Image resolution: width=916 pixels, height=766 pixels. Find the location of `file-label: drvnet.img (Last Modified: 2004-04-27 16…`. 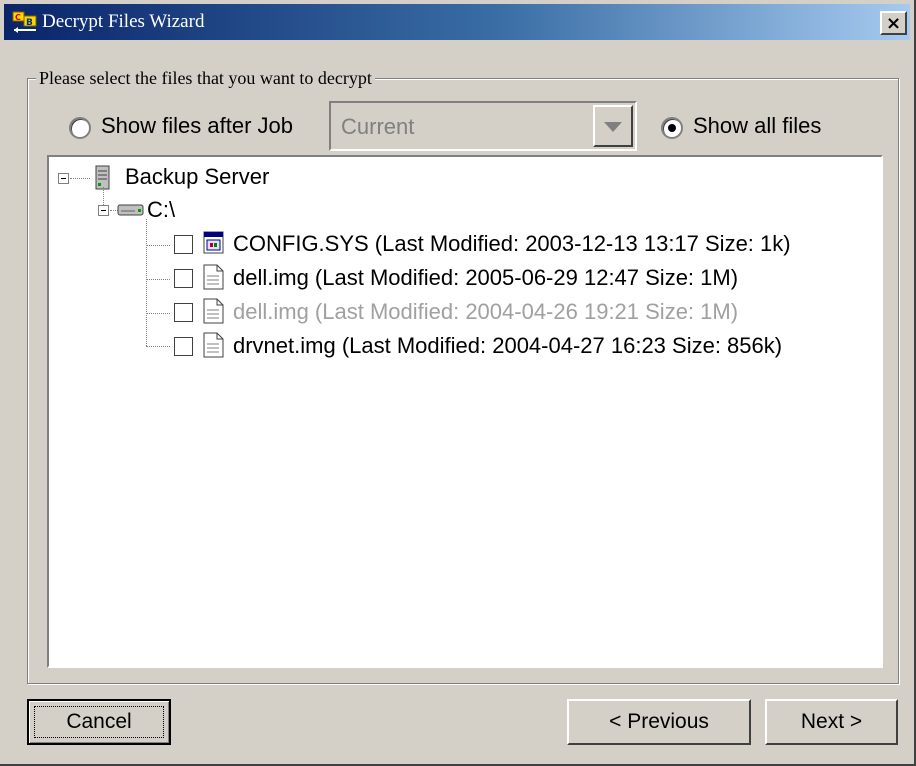

file-label: drvnet.img (Last Modified: 2004-04-27 16… is located at coordinates (507, 346).